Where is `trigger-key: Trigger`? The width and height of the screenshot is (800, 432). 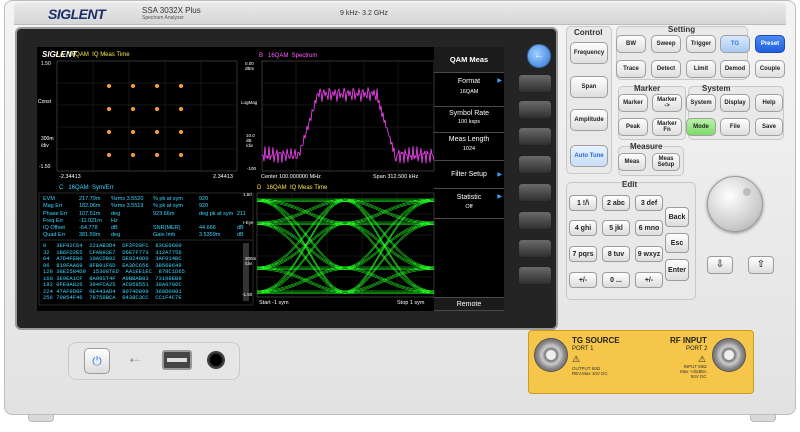
trigger-key: Trigger is located at coordinates (701, 44).